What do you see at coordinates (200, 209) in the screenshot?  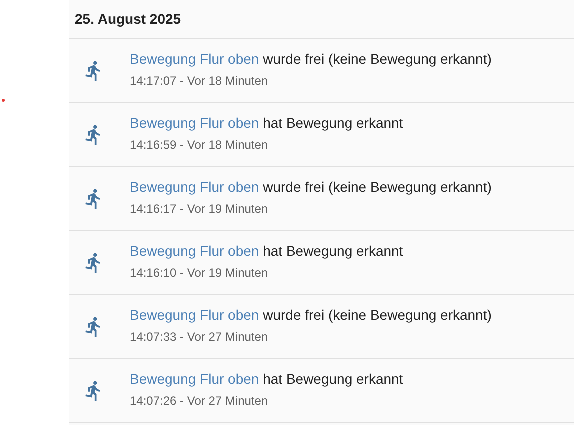 I see `event-time: 14:16:17 - Vor 19 Minuten` at bounding box center [200, 209].